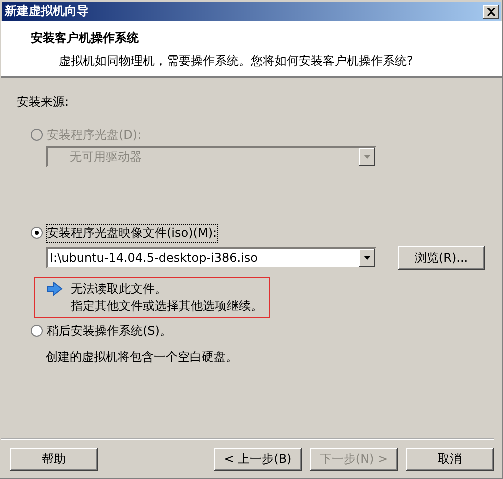 The image size is (503, 479). I want to click on dialog-button: 帮助, so click(54, 459).